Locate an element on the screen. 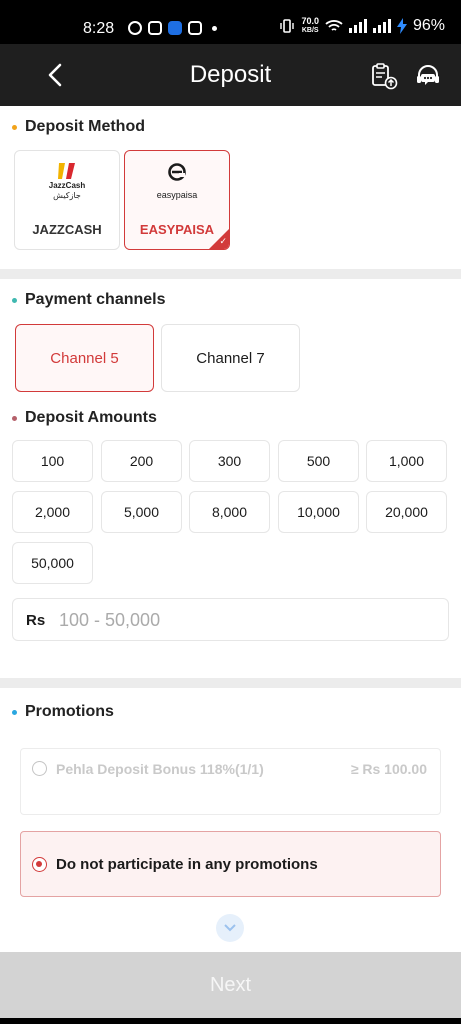 The image size is (461, 1024). section-title: Deposit Amounts is located at coordinates (91, 417).